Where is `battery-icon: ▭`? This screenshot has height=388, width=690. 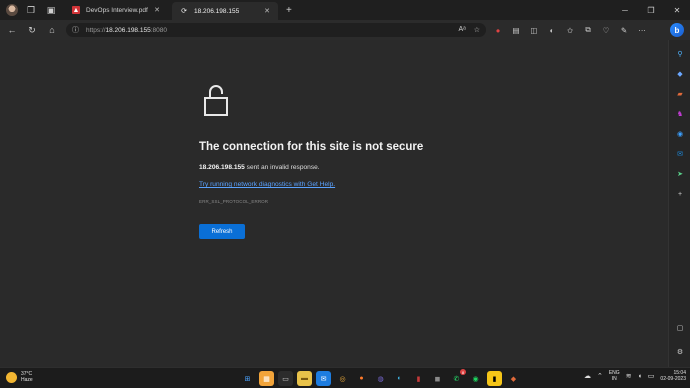 battery-icon: ▭ is located at coordinates (651, 376).